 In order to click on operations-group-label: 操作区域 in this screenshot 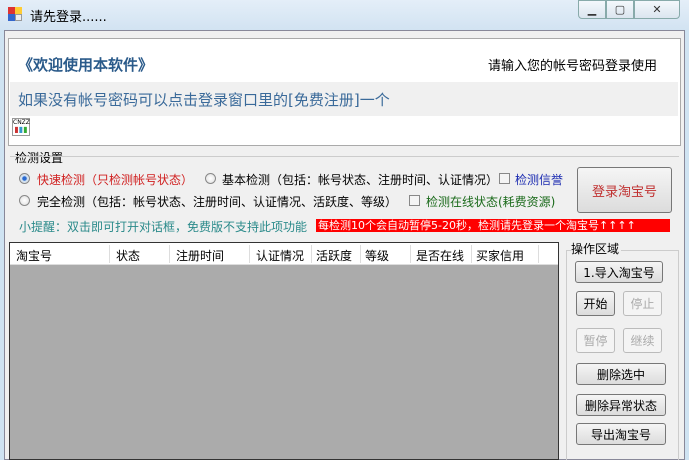, I will do `click(596, 248)`.